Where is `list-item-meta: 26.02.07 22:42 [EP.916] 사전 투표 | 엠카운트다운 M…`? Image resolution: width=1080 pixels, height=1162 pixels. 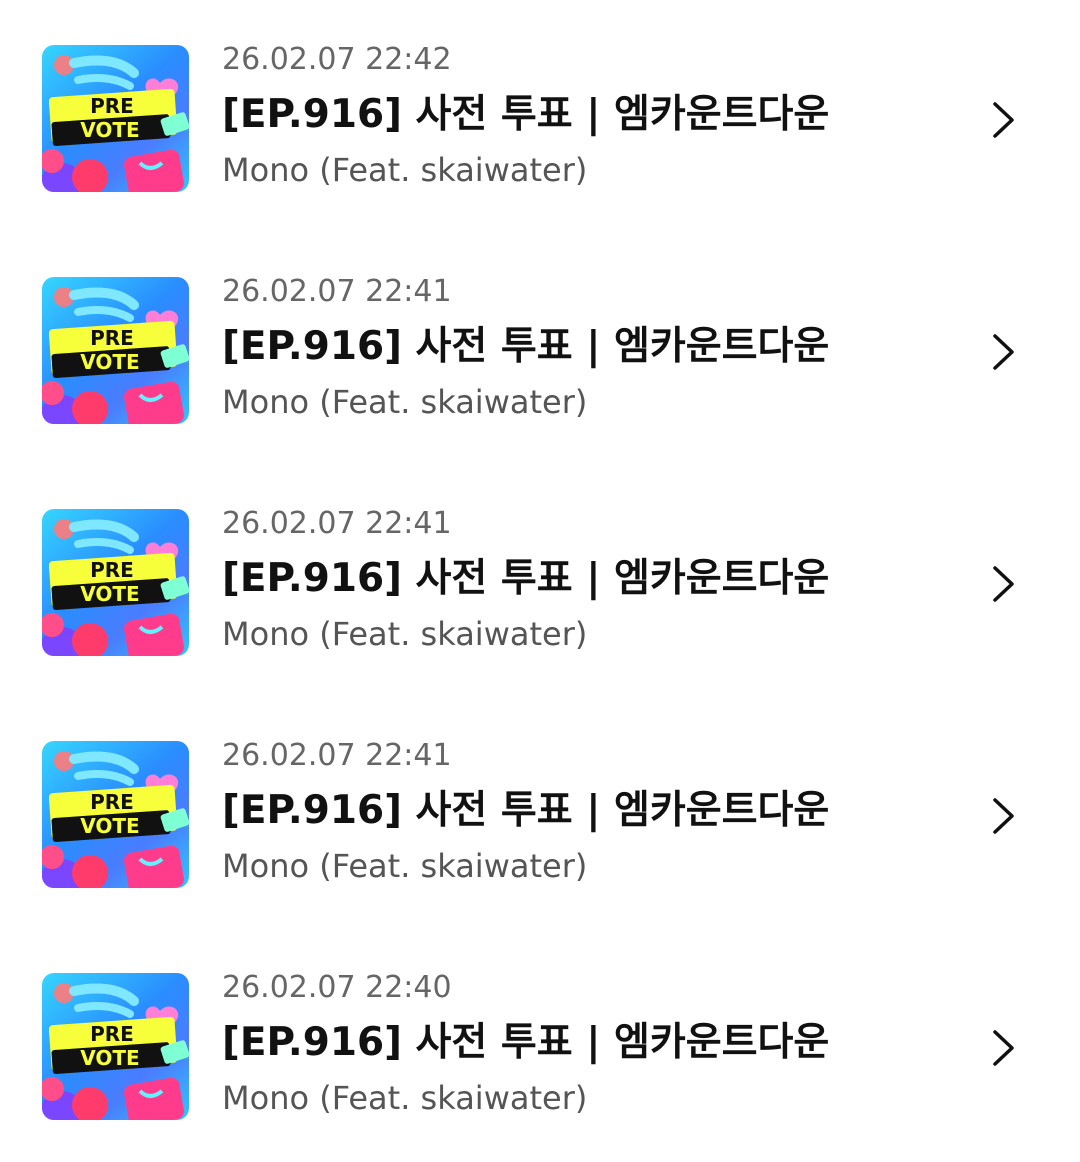 list-item-meta: 26.02.07 22:42 [EP.916] 사전 투표 | 엠카운트다운 M… is located at coordinates (592, 116).